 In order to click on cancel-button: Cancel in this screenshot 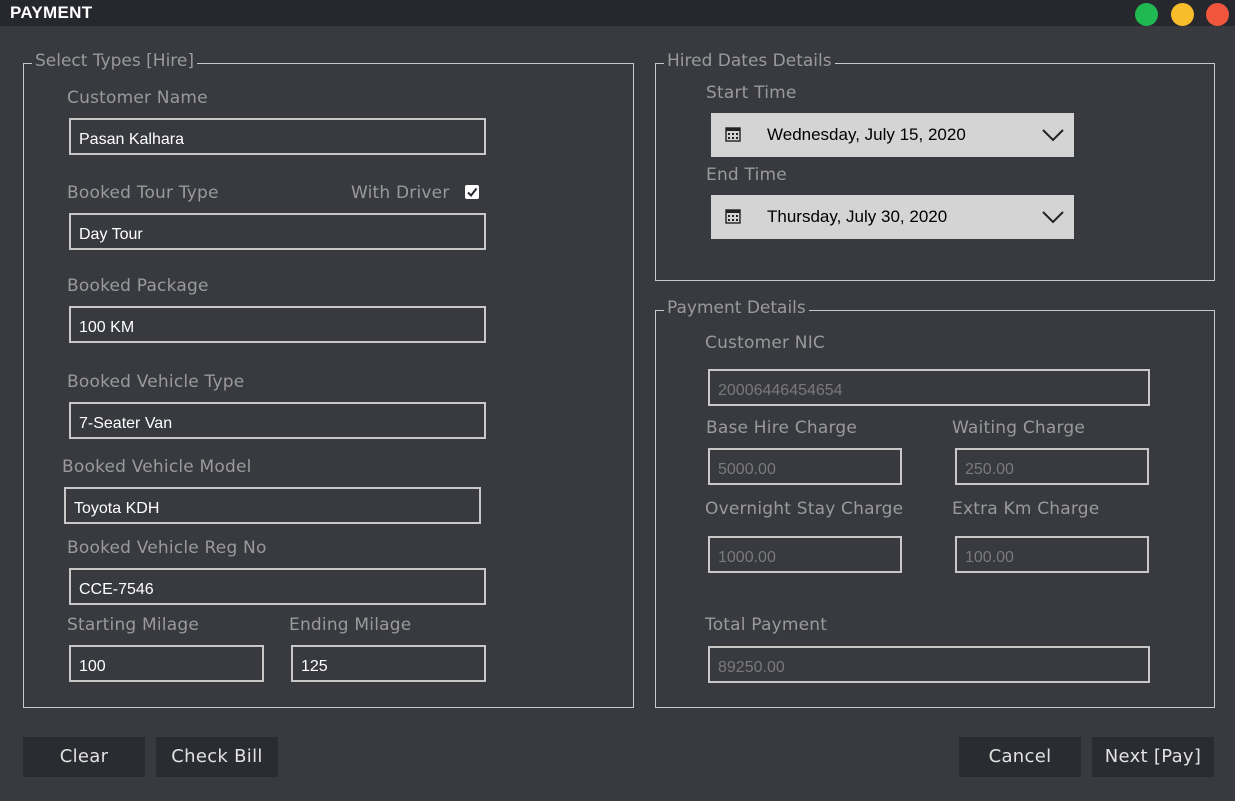, I will do `click(1020, 757)`.